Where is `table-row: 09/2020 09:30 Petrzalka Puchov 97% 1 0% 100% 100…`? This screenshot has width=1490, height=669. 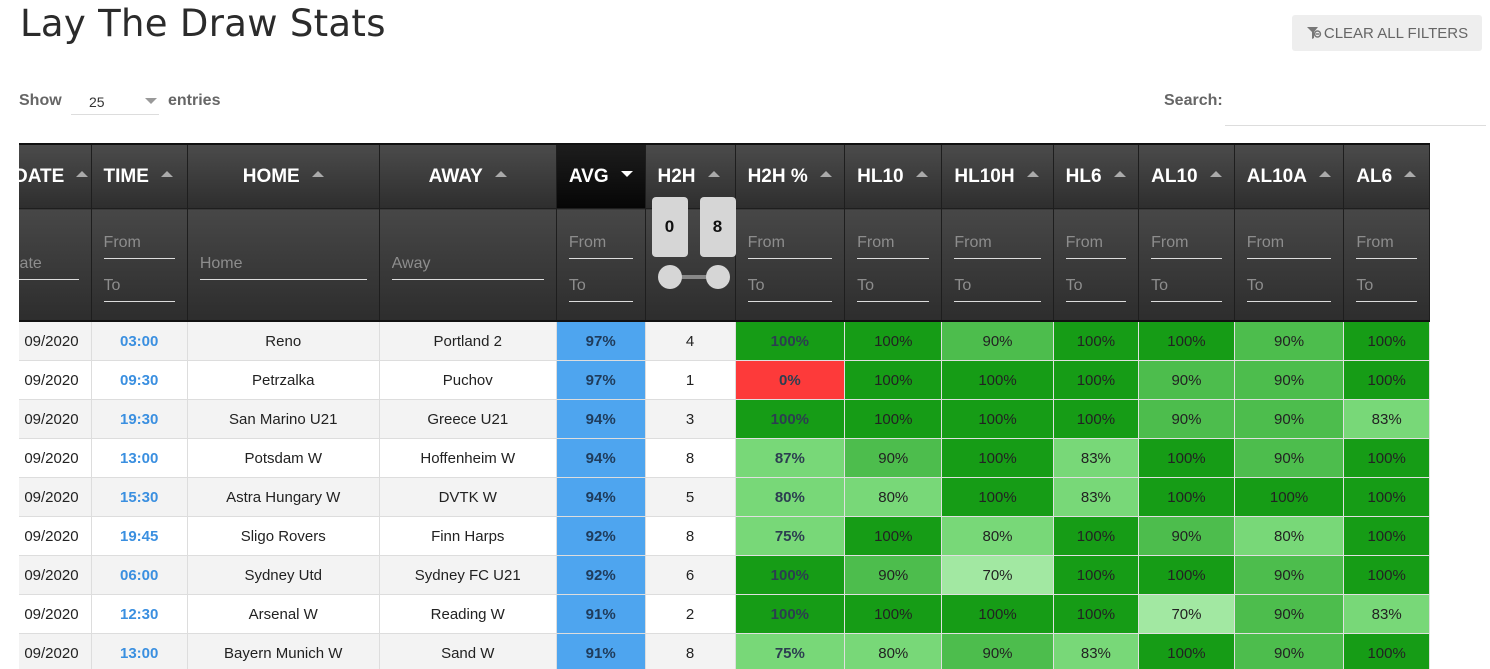 table-row: 09/2020 09:30 Petrzalka Puchov 97% 1 0% 100% 100… is located at coordinates (724, 380).